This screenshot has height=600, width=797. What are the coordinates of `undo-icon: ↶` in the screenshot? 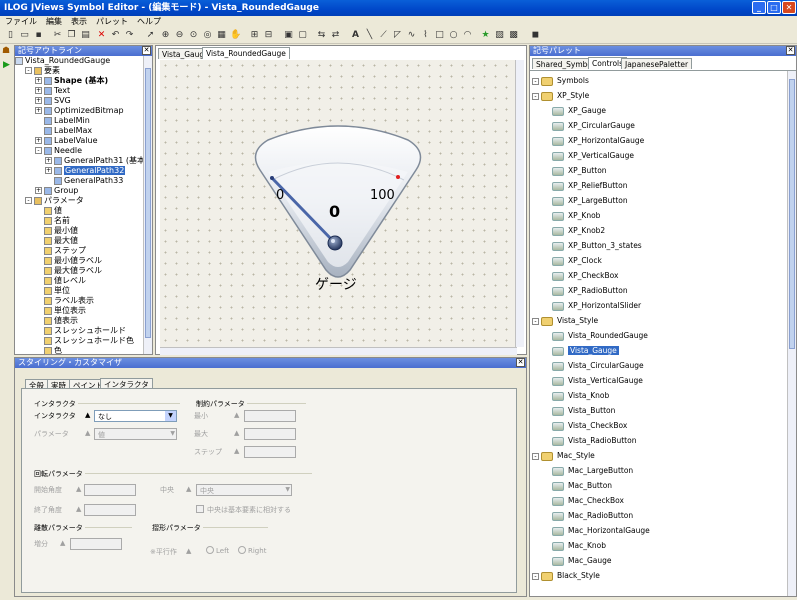 It's located at (115, 35).